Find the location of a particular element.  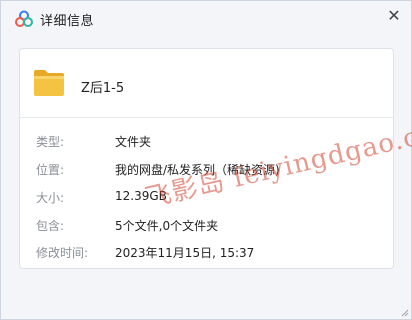

detail-row-location: 位置: 我的网盘/私发系列（稀缺资源) is located at coordinates (206, 170).